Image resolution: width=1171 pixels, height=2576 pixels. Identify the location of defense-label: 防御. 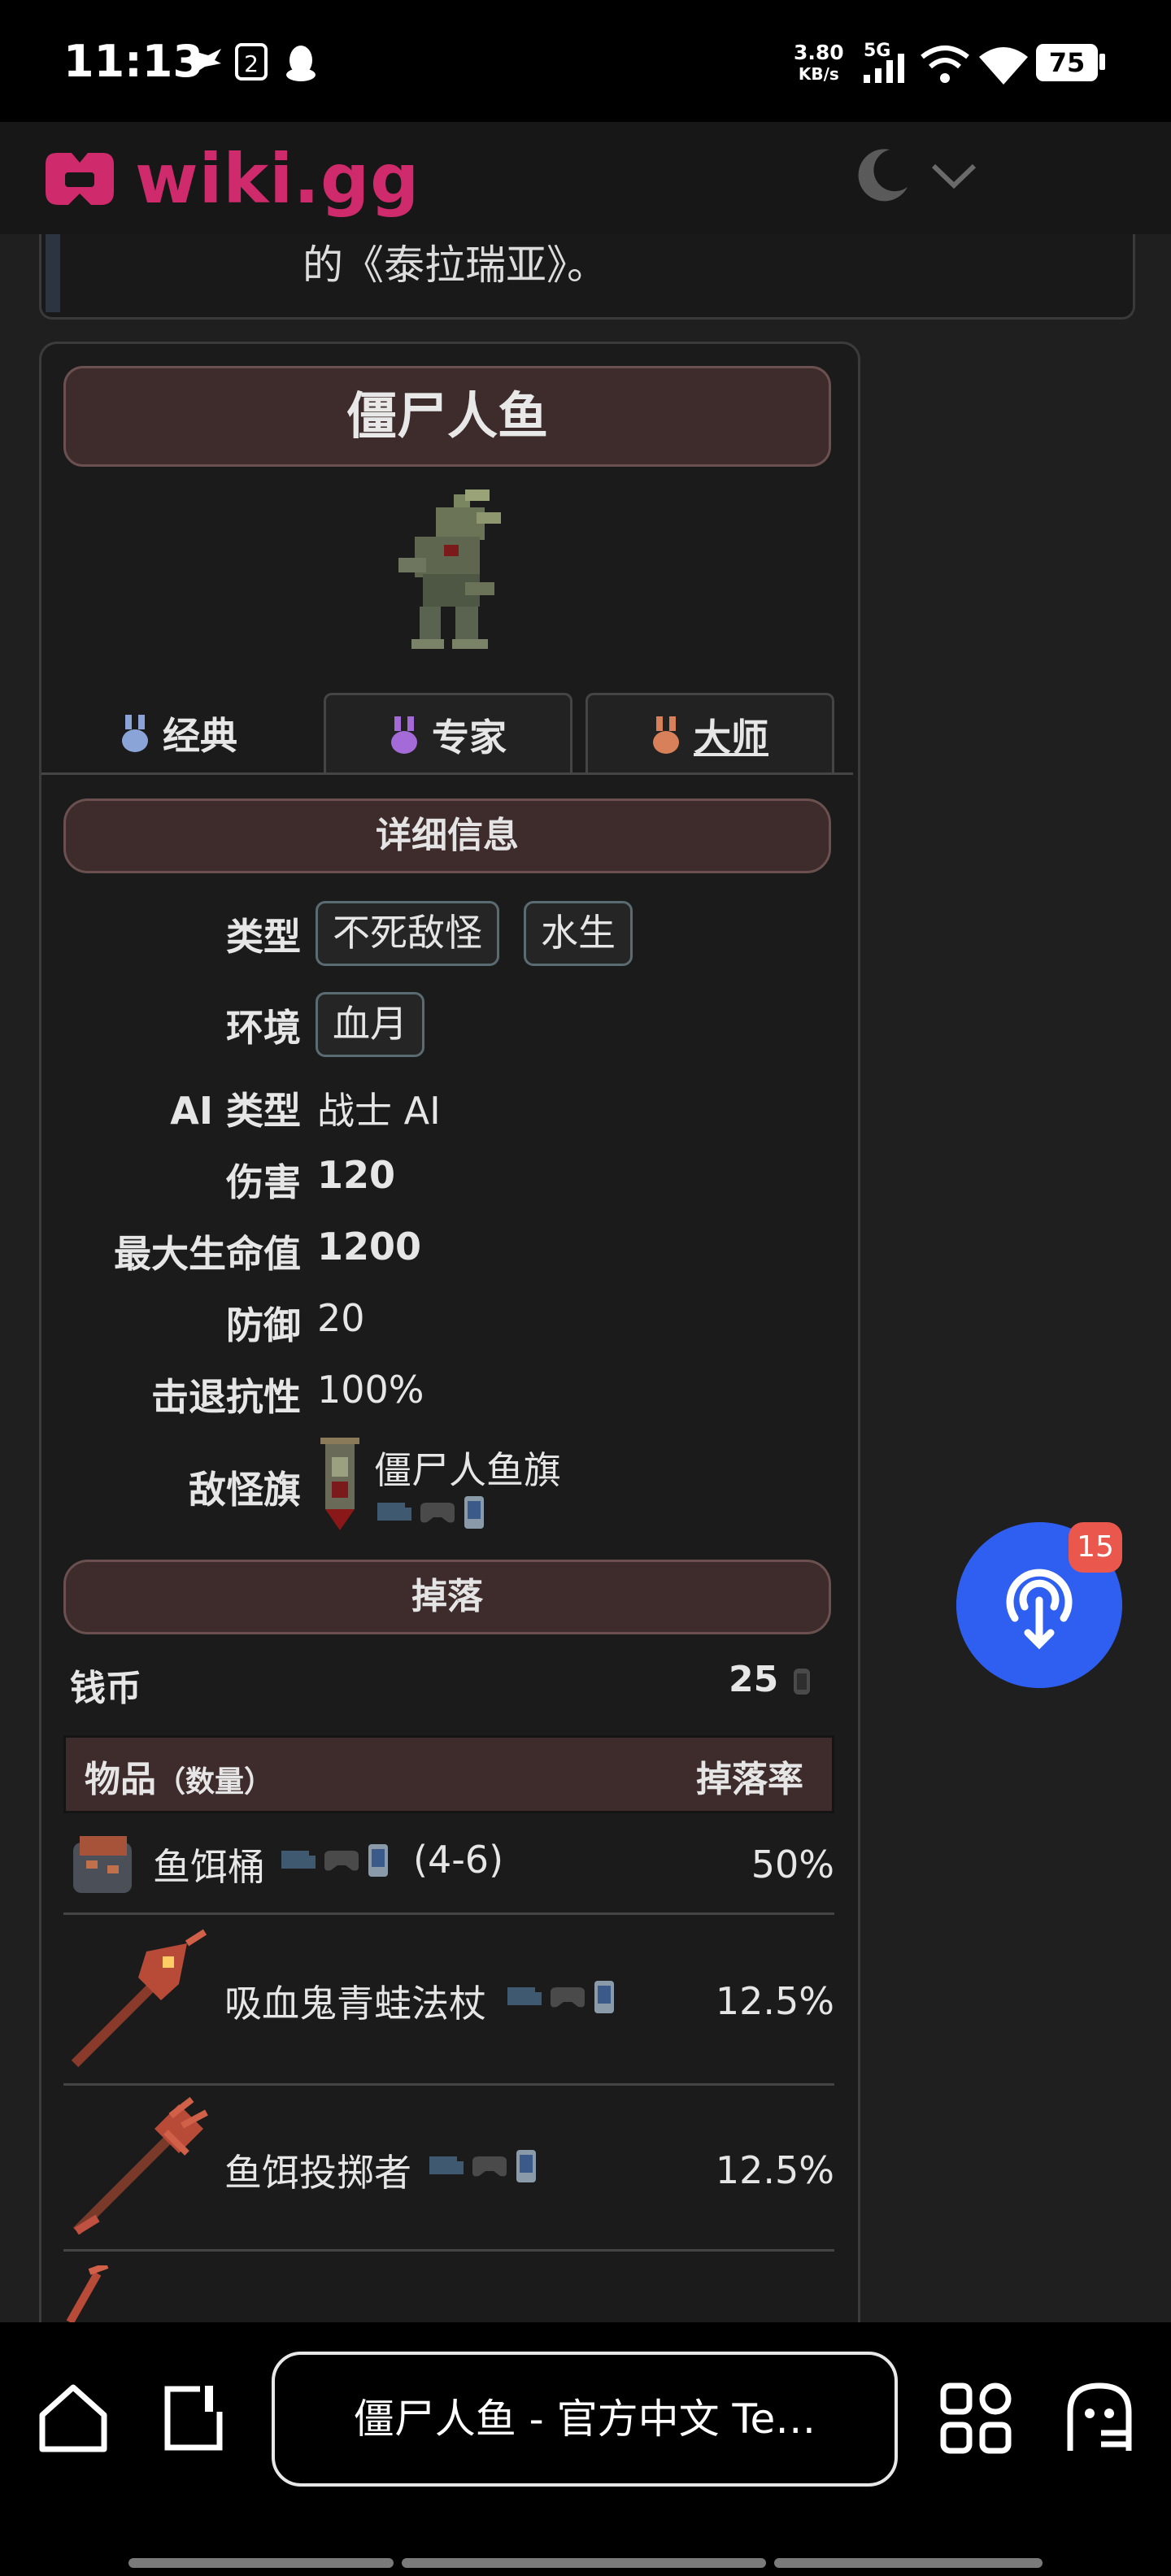
(263, 1325).